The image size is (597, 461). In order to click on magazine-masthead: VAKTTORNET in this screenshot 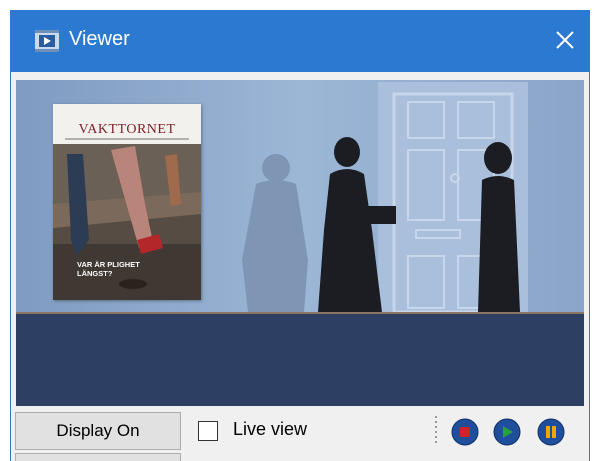, I will do `click(127, 129)`.